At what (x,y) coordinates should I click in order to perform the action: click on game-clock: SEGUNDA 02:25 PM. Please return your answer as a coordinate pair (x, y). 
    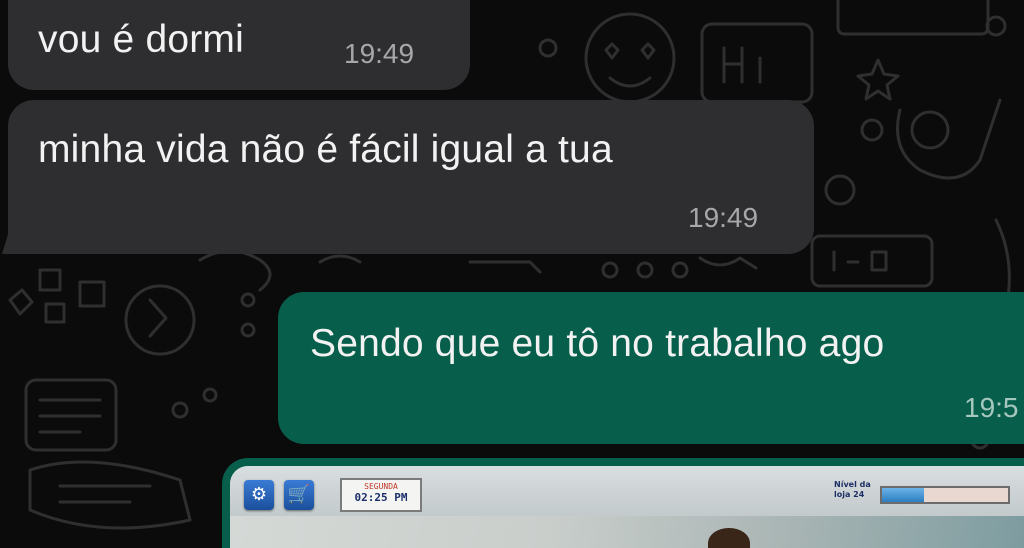
    Looking at the image, I should click on (381, 495).